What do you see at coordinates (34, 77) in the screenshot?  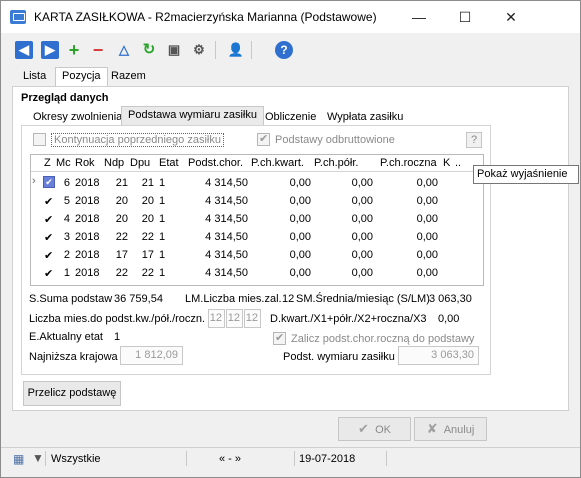 I see `tab-lista: Lista` at bounding box center [34, 77].